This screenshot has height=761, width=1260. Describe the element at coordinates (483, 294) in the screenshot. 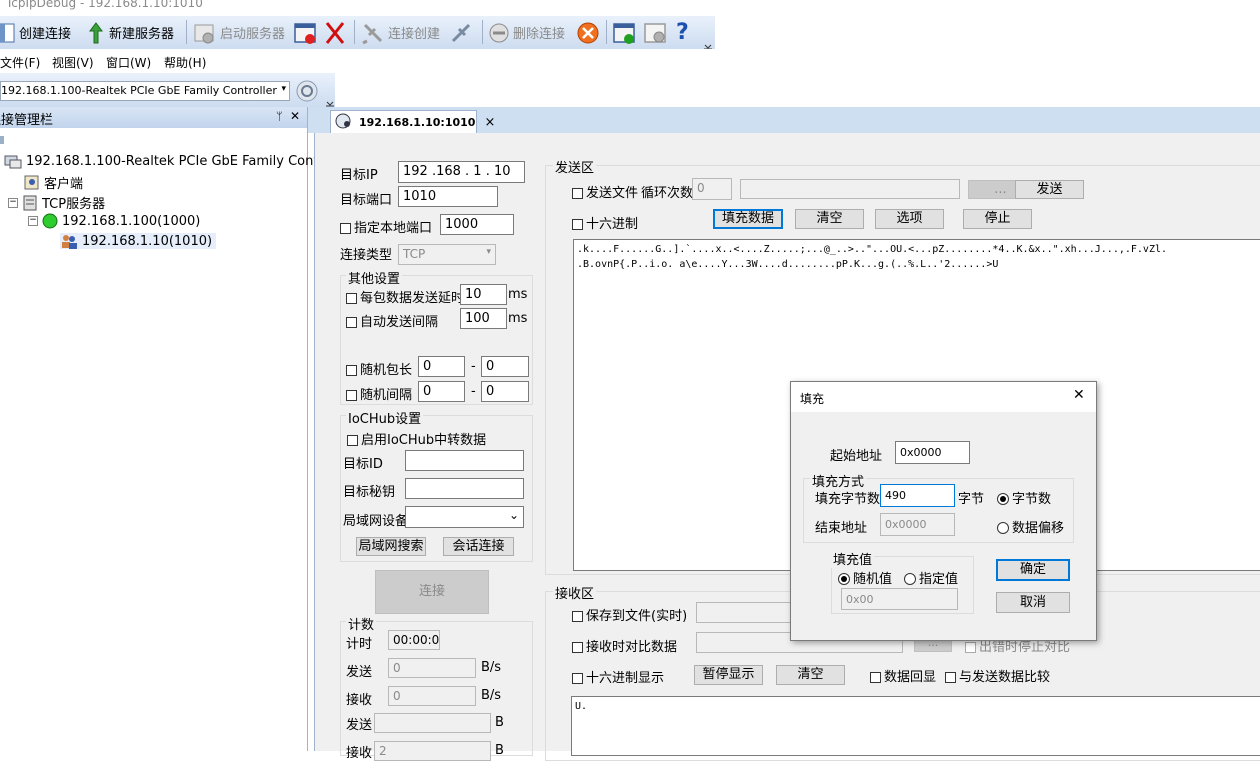

I see `send-delay-input: 10` at that location.